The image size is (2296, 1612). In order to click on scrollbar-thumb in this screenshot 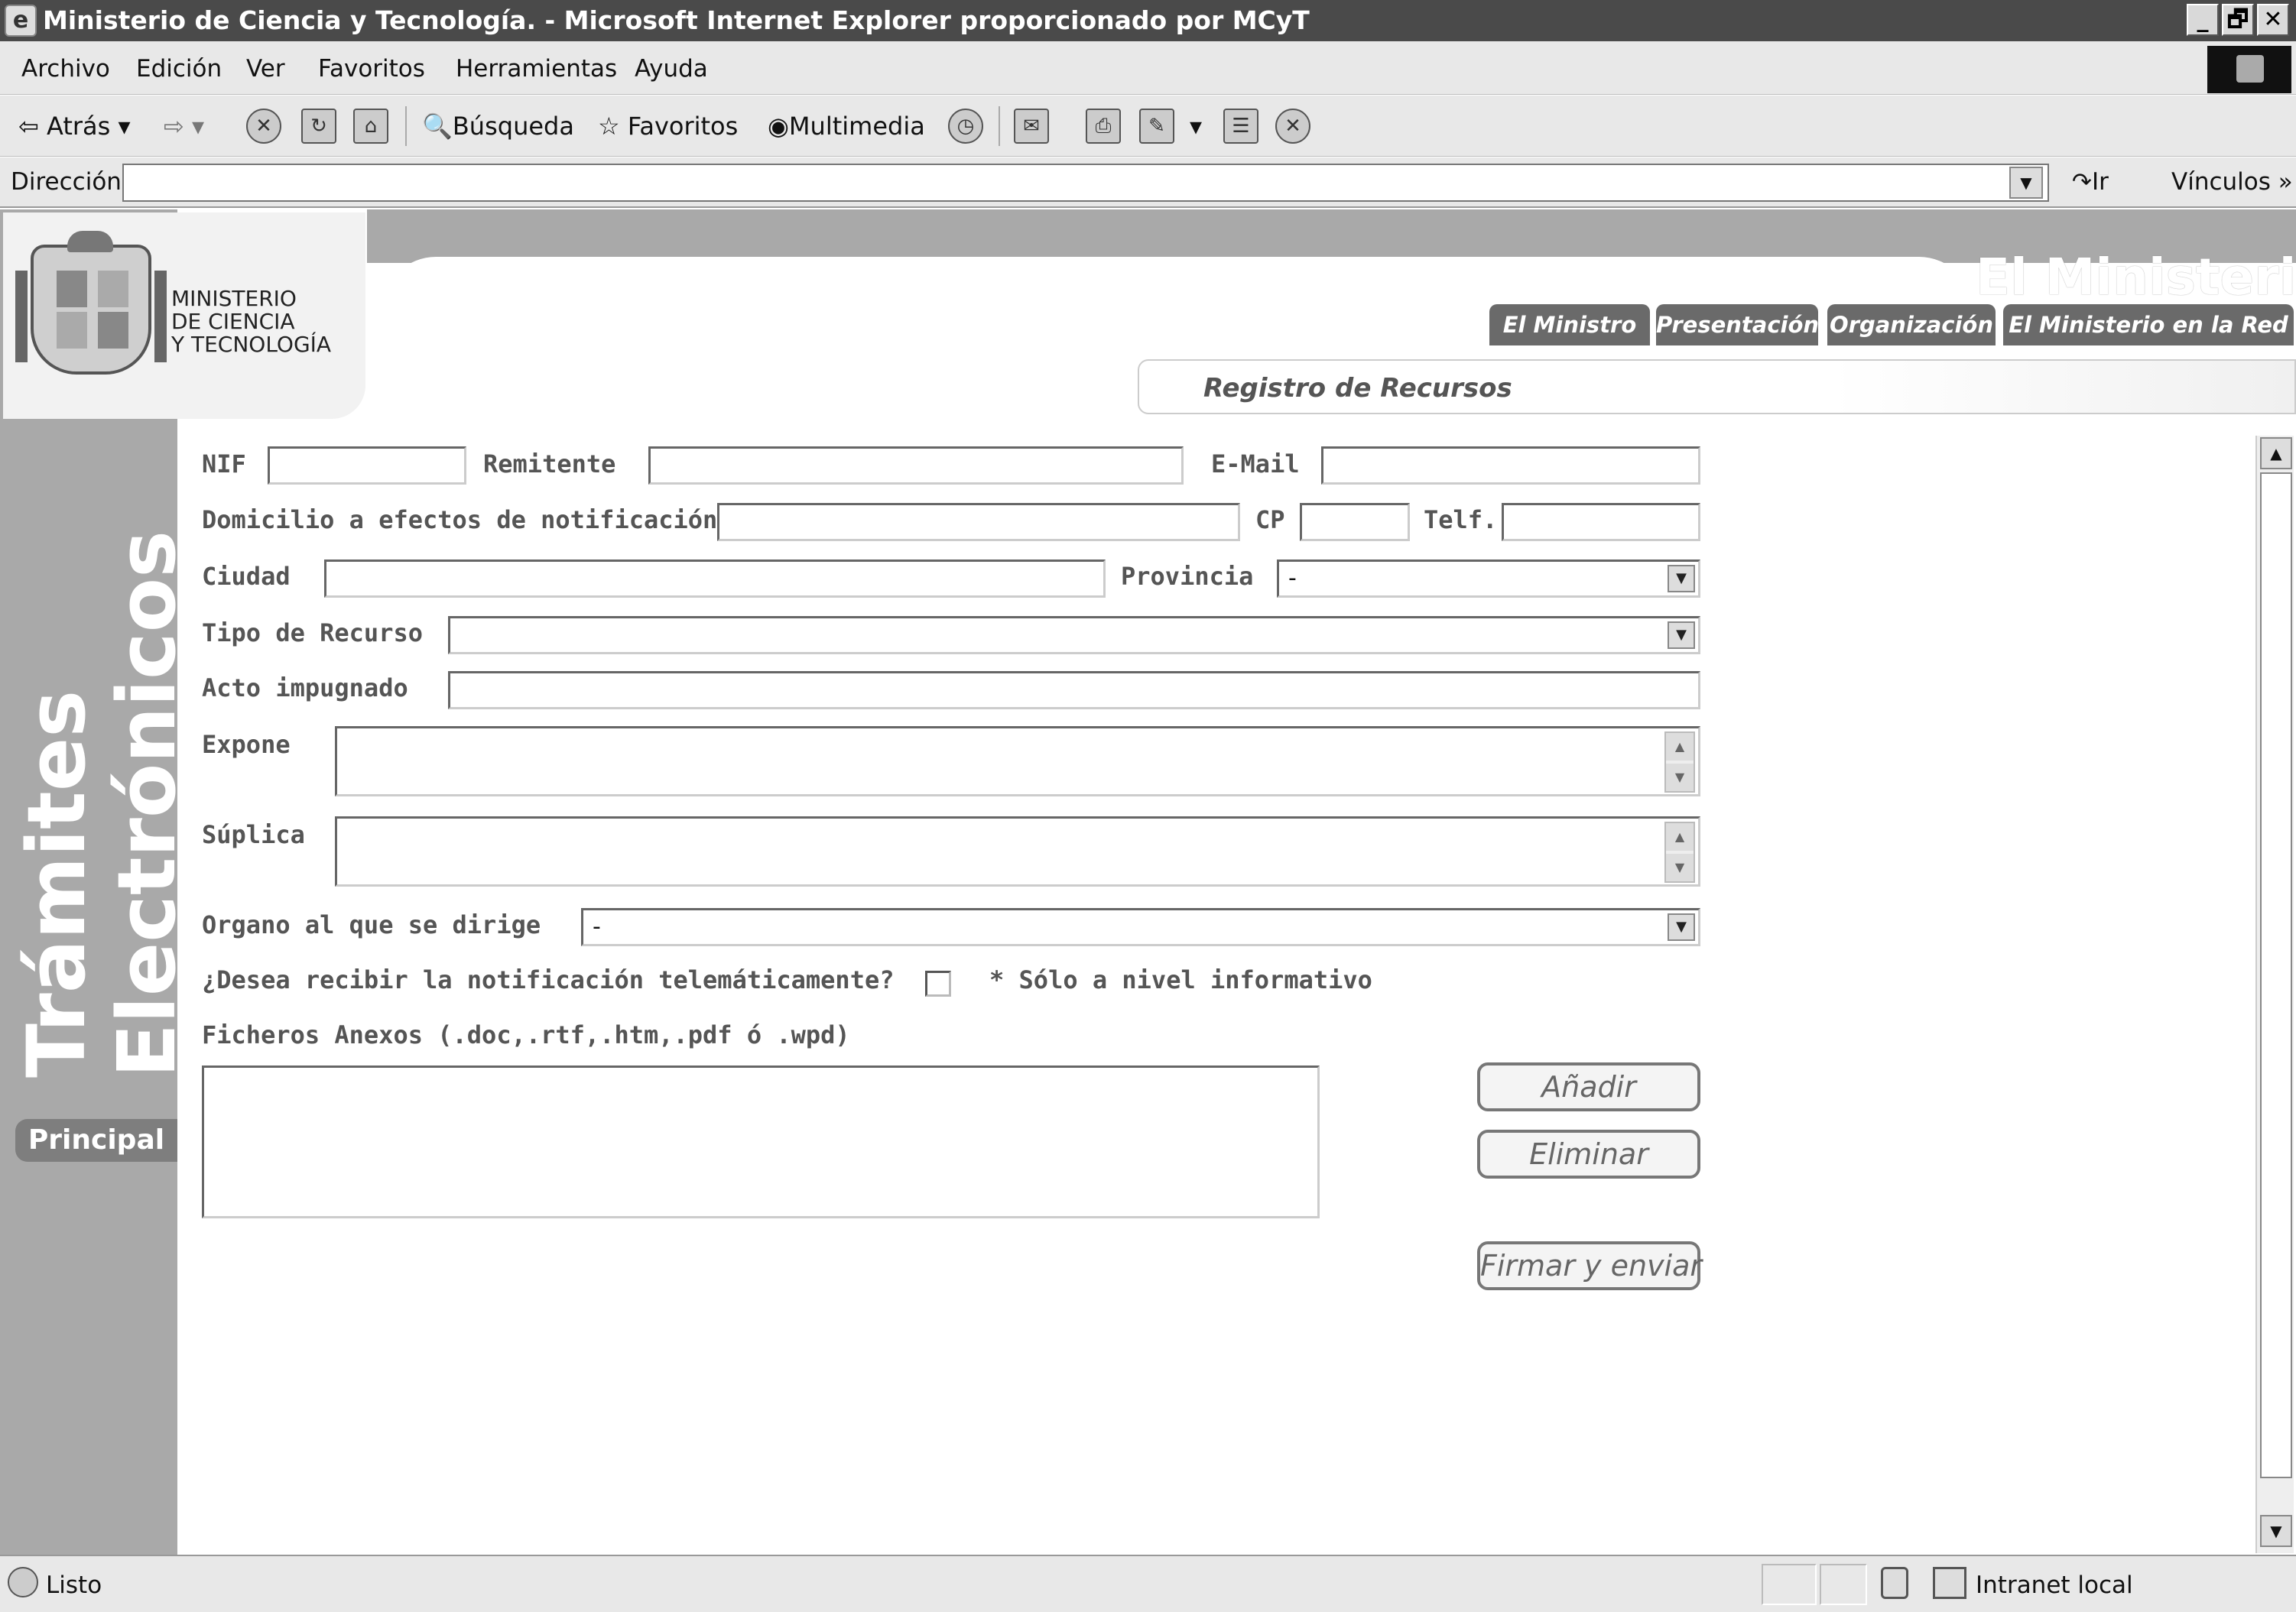, I will do `click(2276, 975)`.